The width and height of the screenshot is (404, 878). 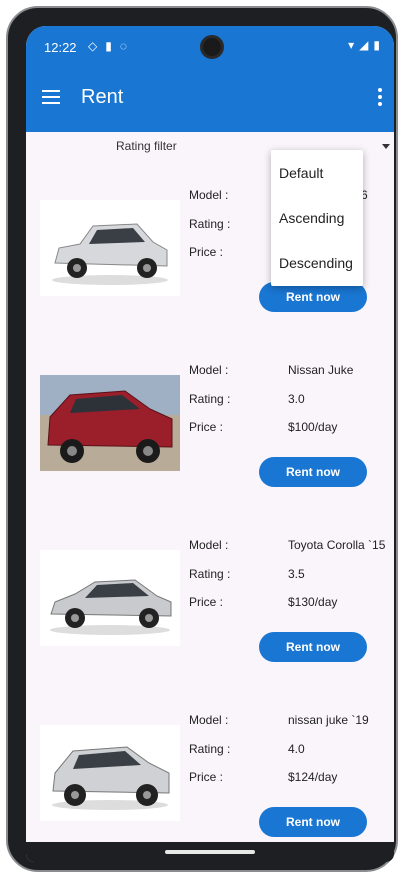 What do you see at coordinates (313, 602) in the screenshot?
I see `price-value: $130/day` at bounding box center [313, 602].